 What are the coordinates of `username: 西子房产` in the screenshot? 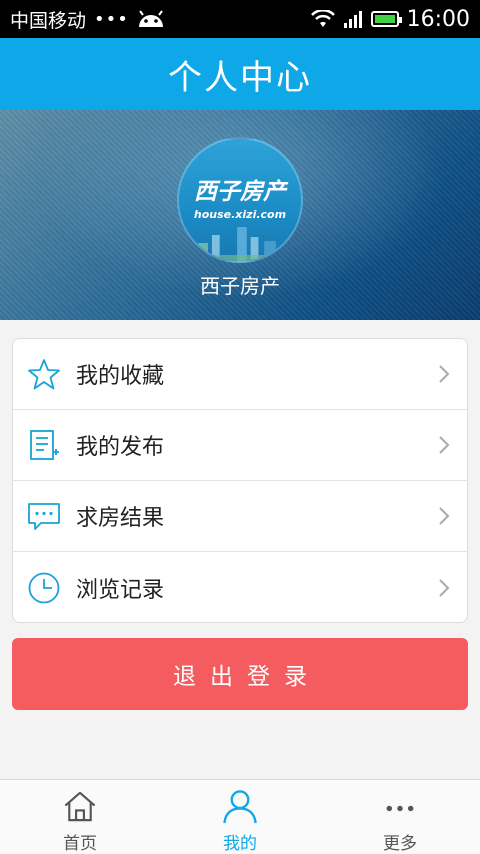 It's located at (240, 286).